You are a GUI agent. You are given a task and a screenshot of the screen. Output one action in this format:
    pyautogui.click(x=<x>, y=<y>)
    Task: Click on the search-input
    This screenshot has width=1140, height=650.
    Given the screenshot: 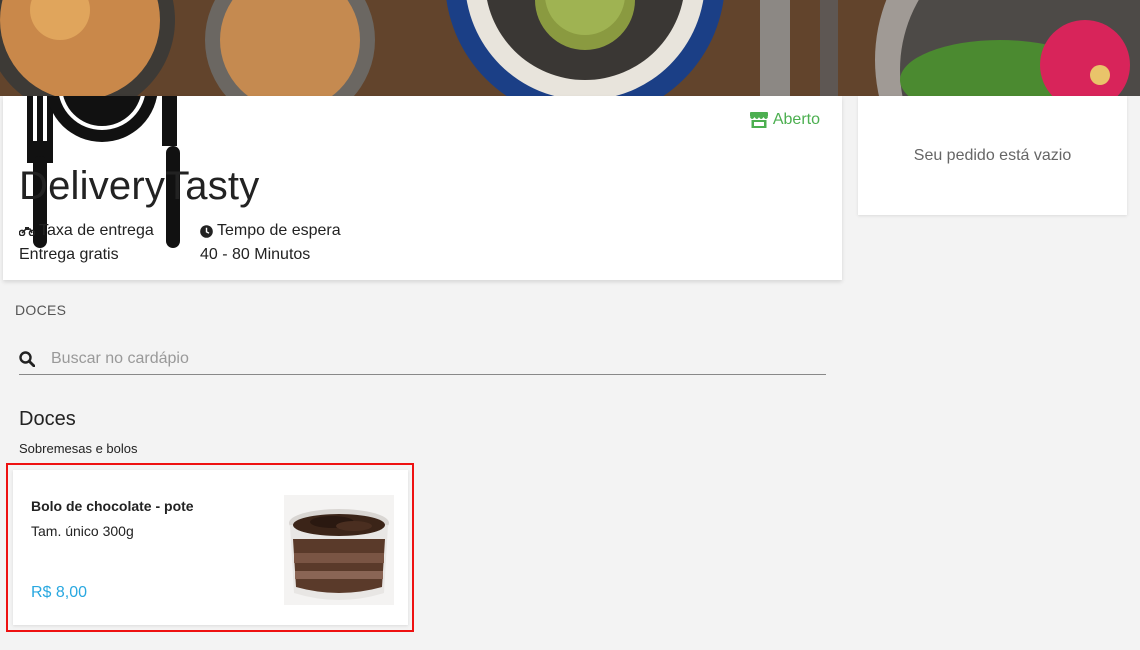 What is the action you would take?
    pyautogui.click(x=421, y=359)
    